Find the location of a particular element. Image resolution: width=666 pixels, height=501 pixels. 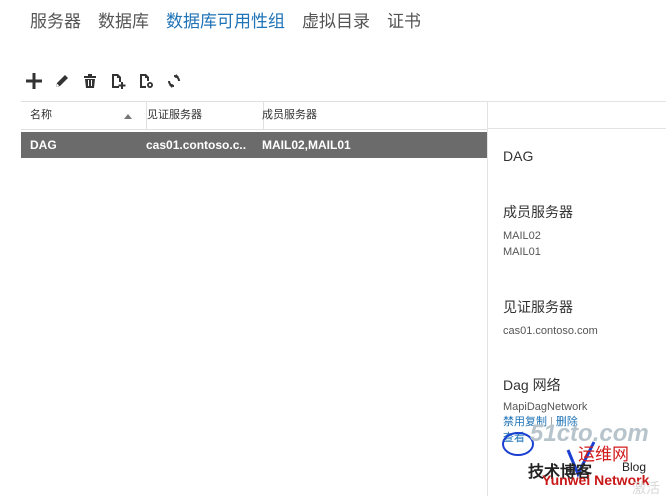

grid-header: 名称 见证服务器 成员服务器 is located at coordinates (254, 115).